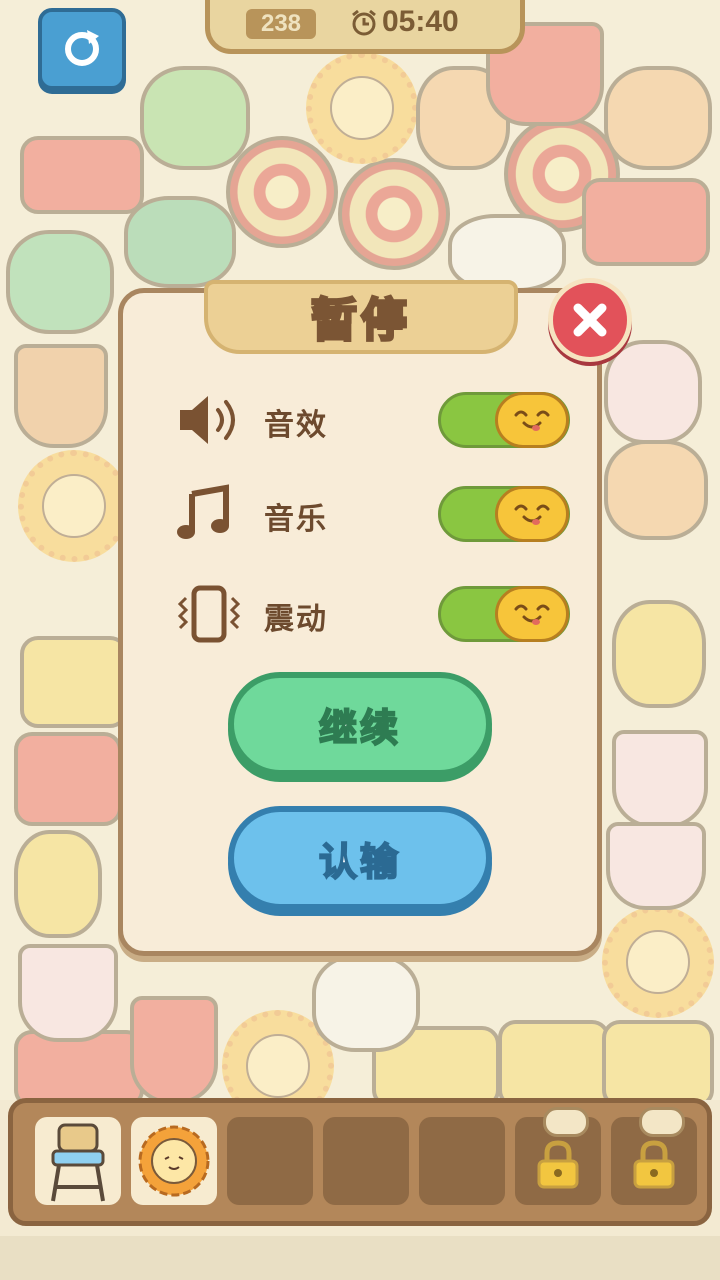  I want to click on alarm-clock-icon, so click(364, 22).